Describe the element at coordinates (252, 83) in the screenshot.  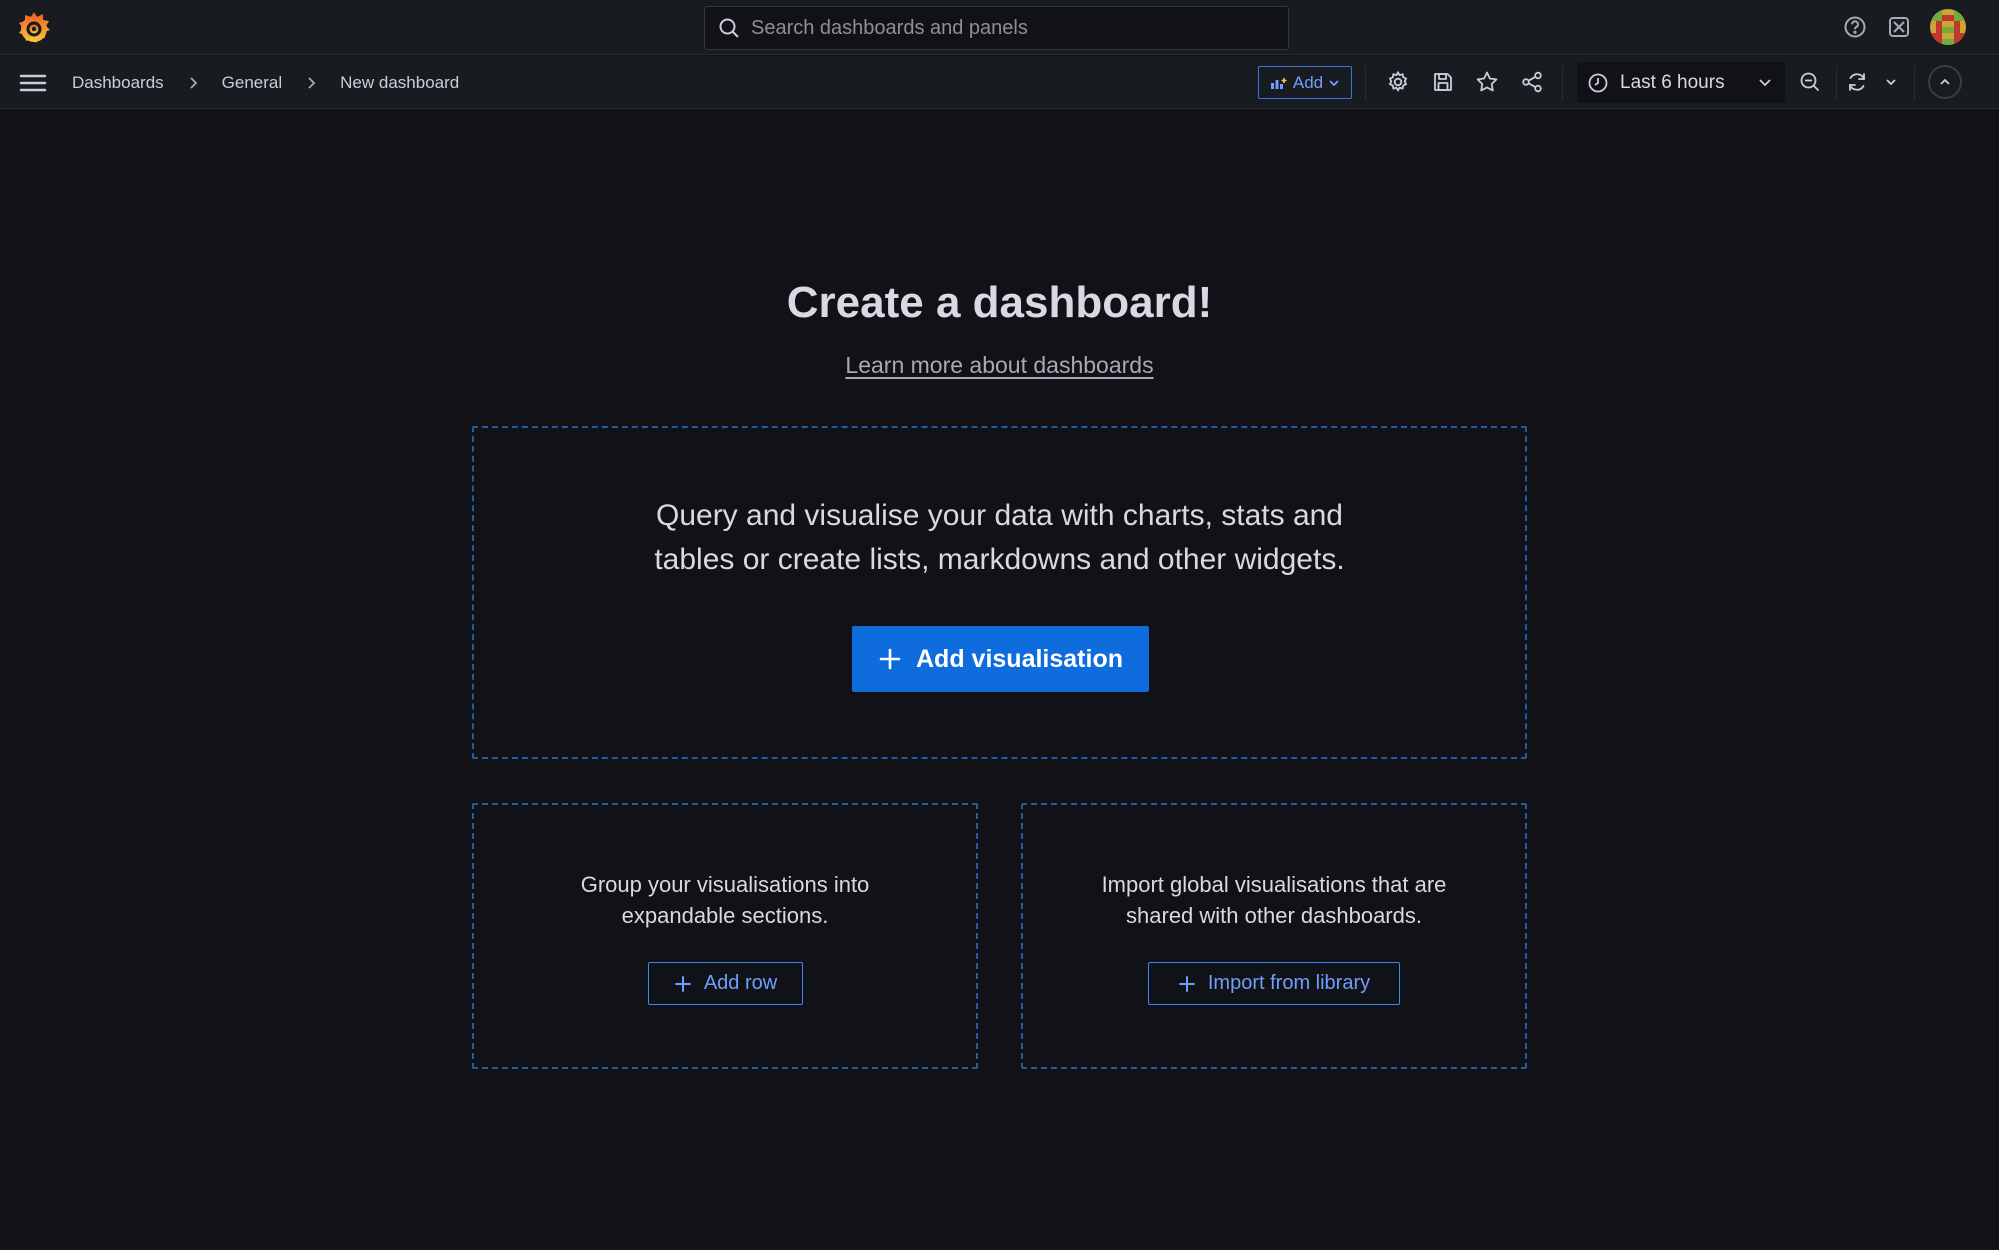
I see `breadcrumb-general: General` at that location.